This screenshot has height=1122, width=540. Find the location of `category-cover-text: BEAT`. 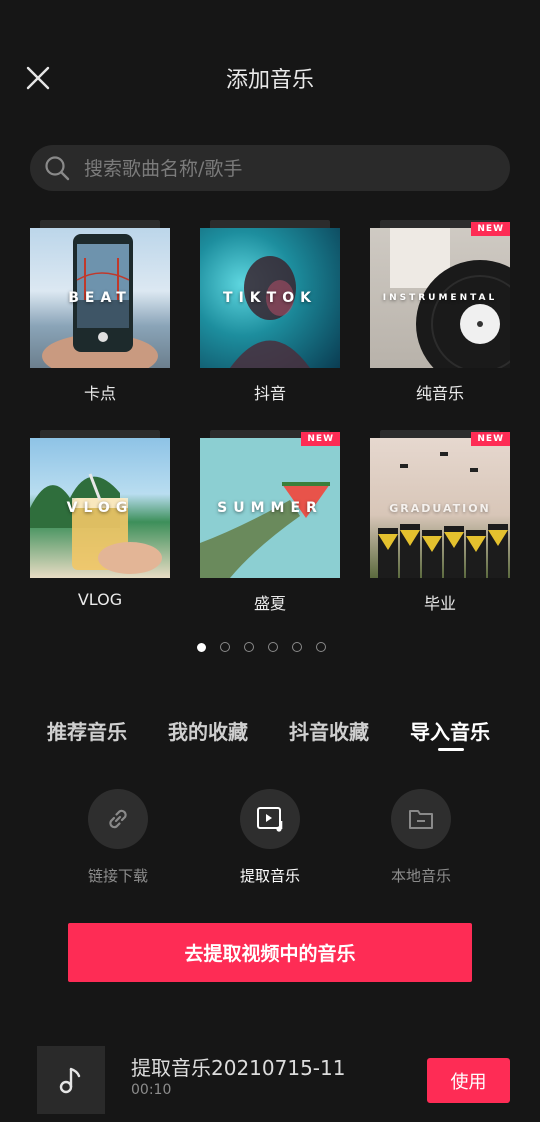

category-cover-text: BEAT is located at coordinates (100, 298).